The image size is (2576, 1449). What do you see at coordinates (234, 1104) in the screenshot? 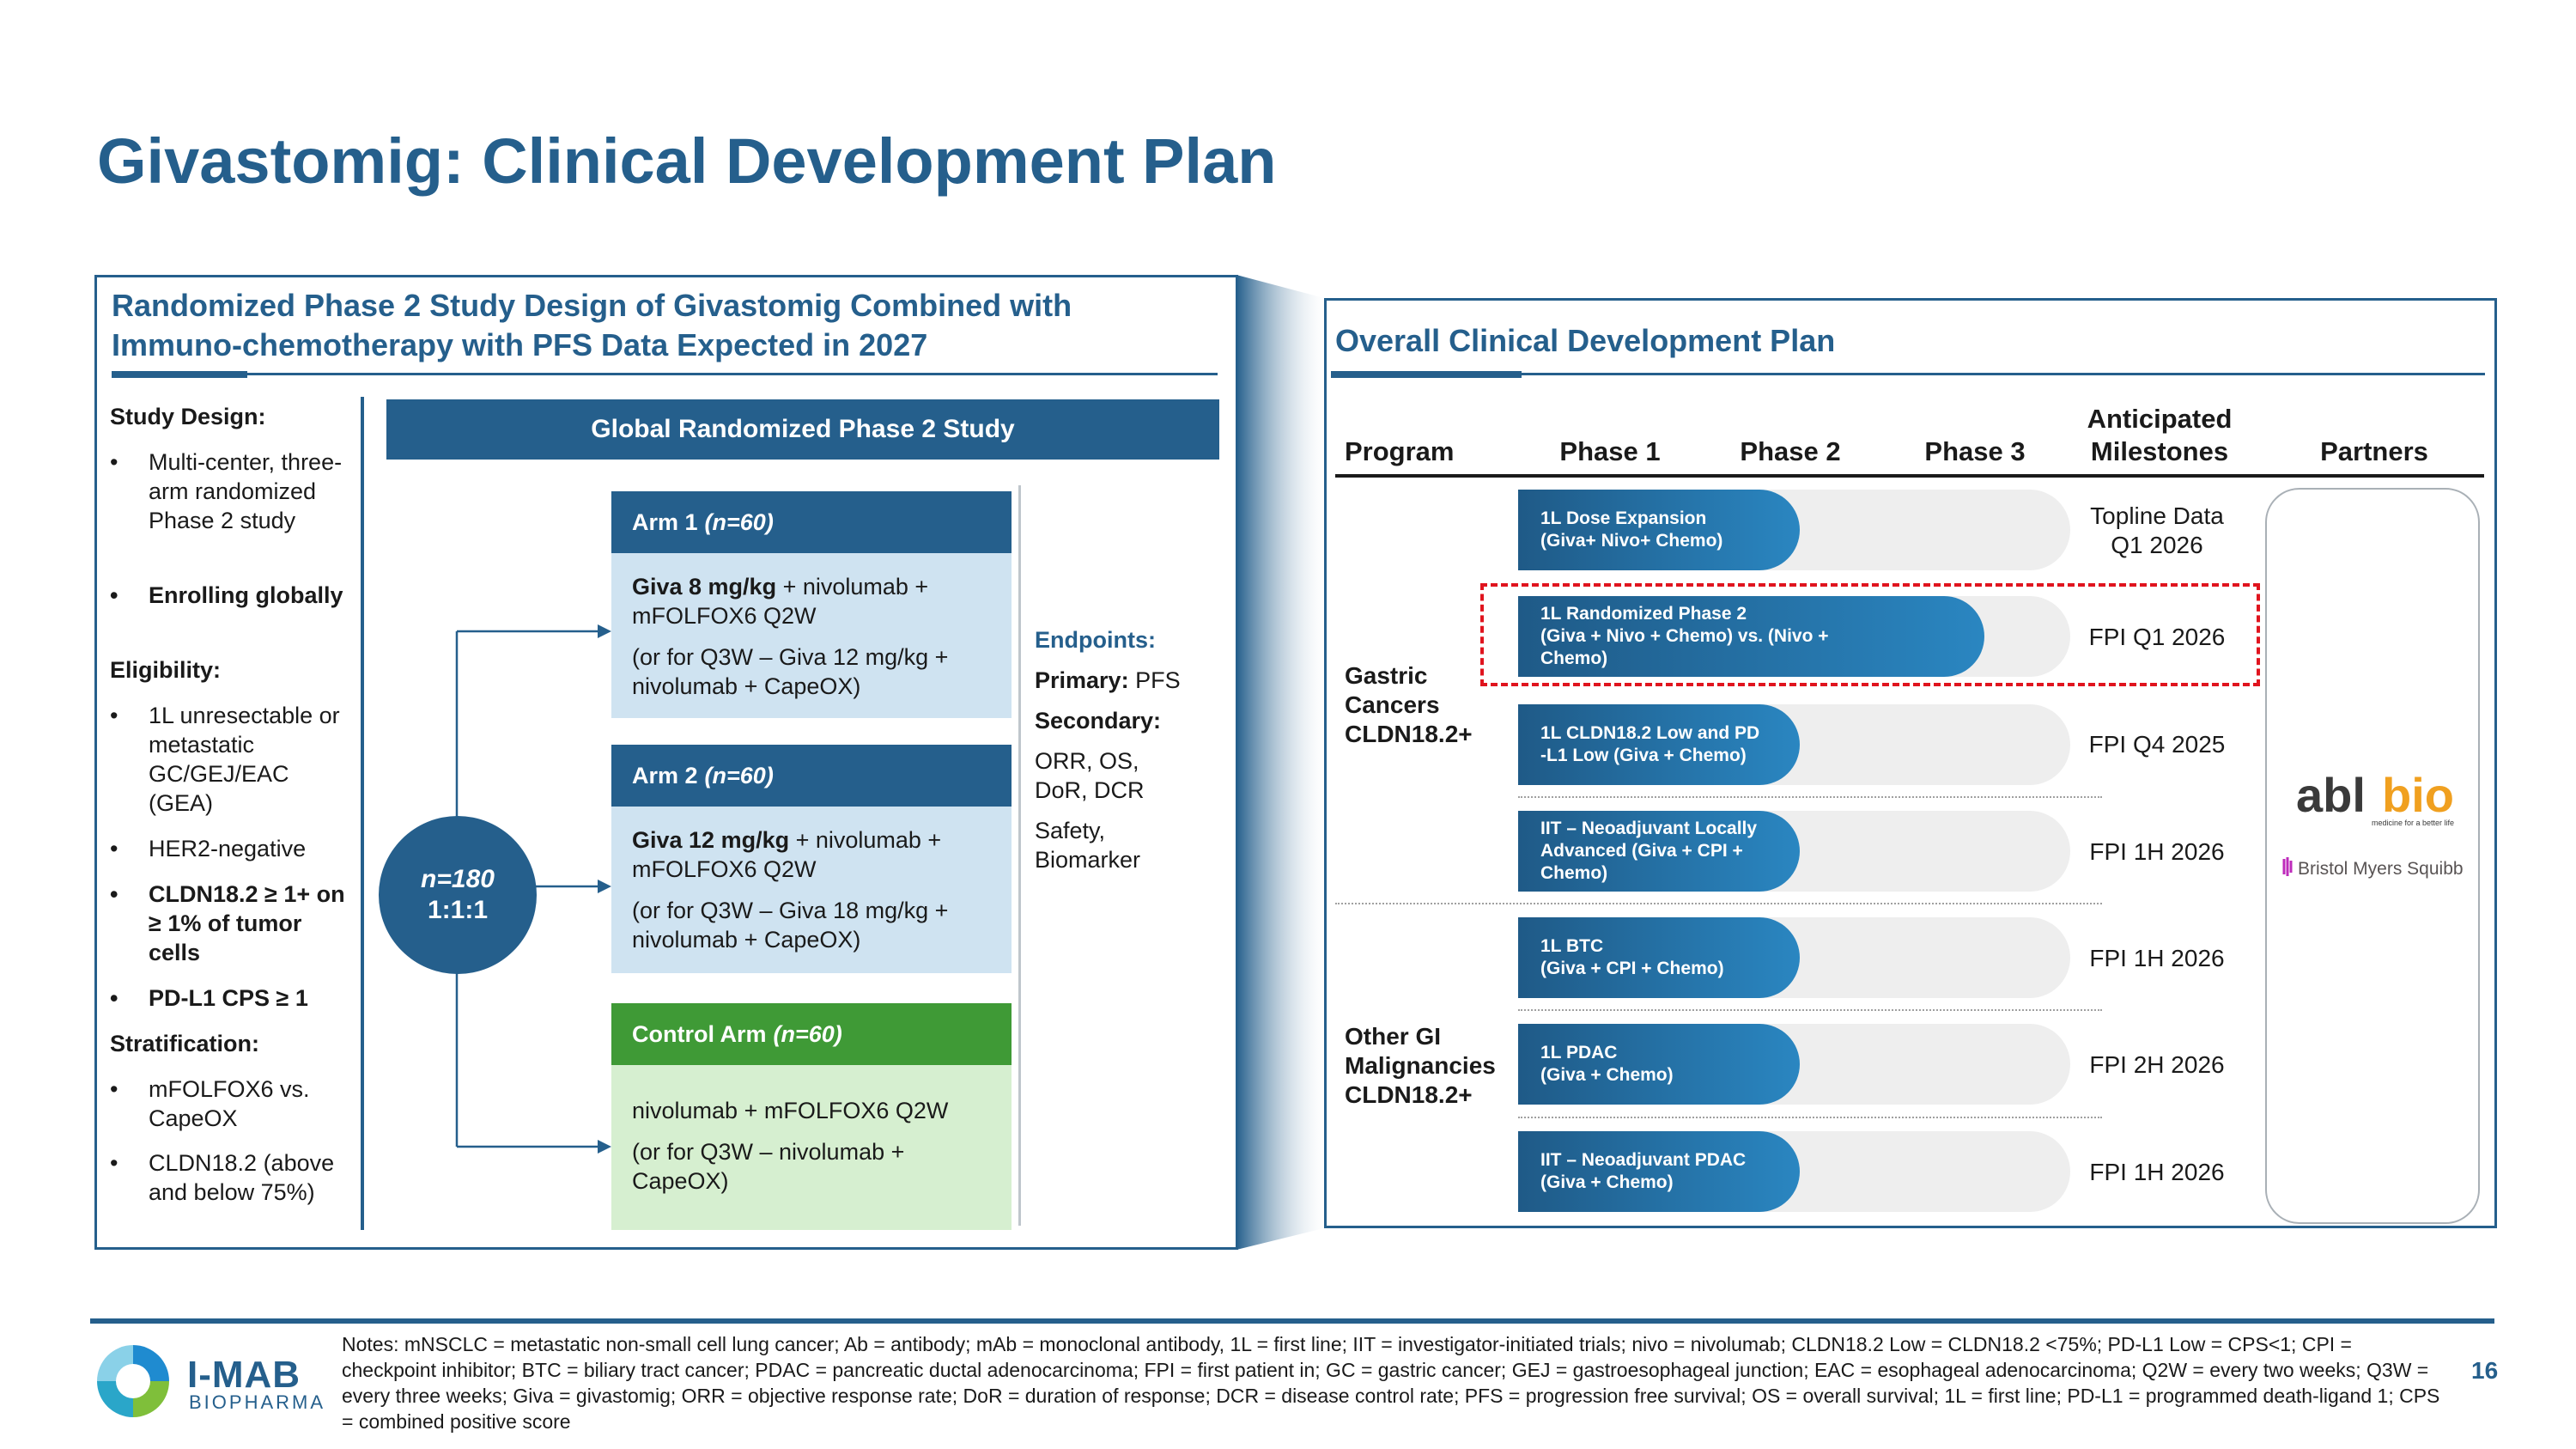
I see `stratification-bullet: mFOLFOX6 vs. CapeOX` at bounding box center [234, 1104].